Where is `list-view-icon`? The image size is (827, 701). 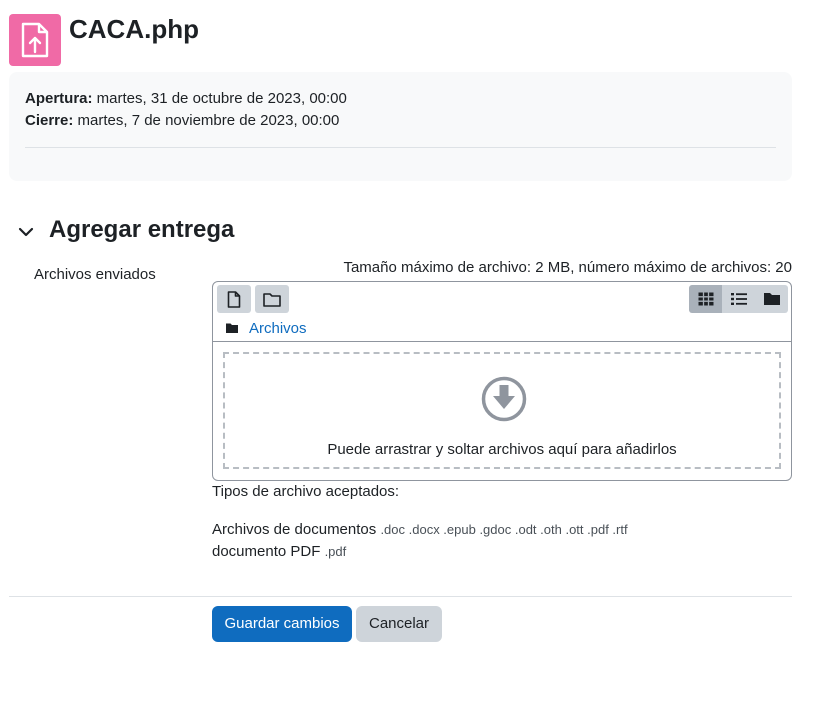 list-view-icon is located at coordinates (738, 299).